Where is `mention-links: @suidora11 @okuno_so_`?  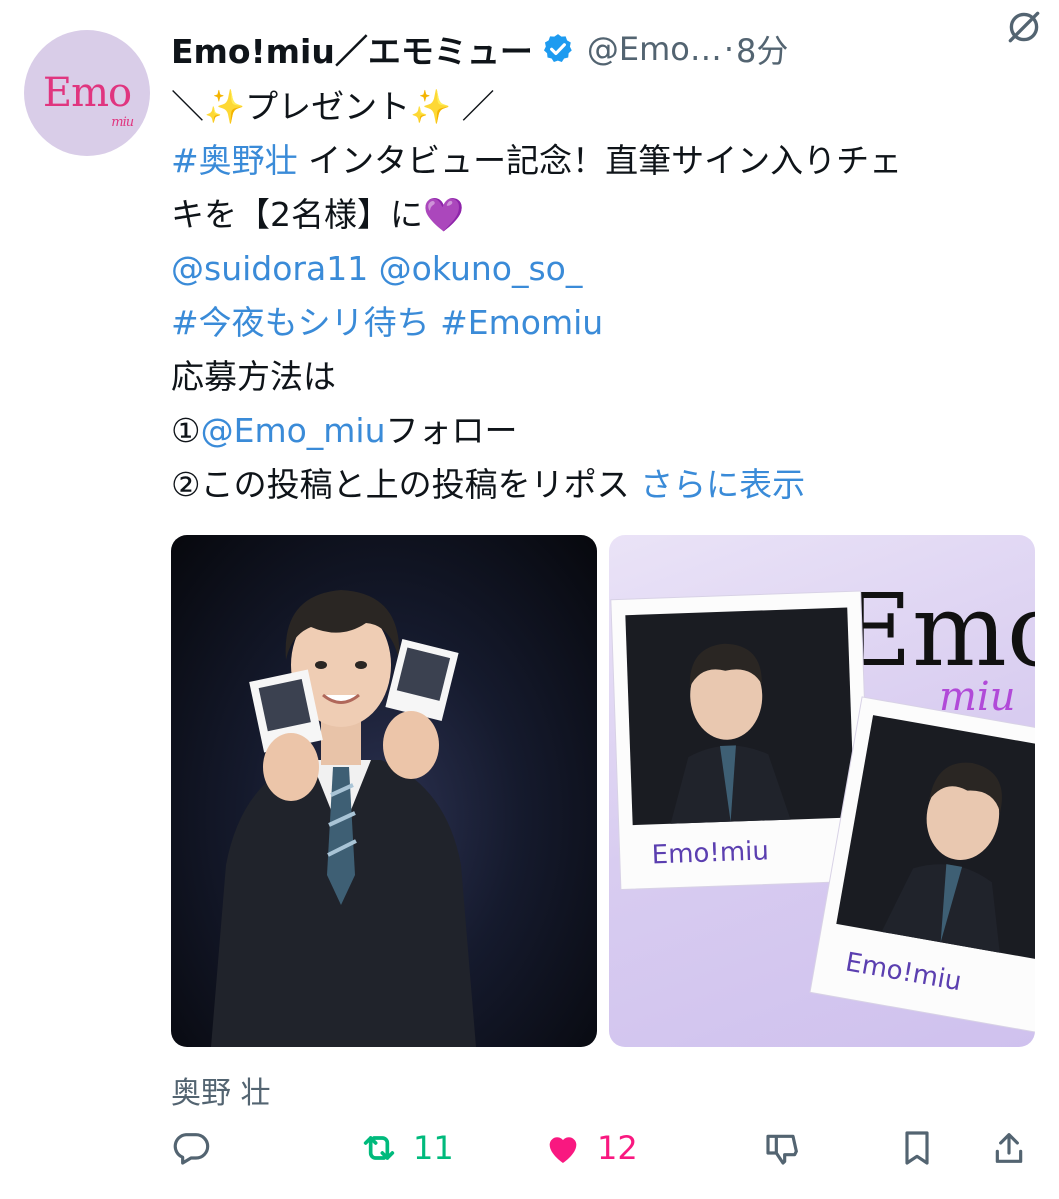 mention-links: @suidora11 @okuno_so_ is located at coordinates (606, 269).